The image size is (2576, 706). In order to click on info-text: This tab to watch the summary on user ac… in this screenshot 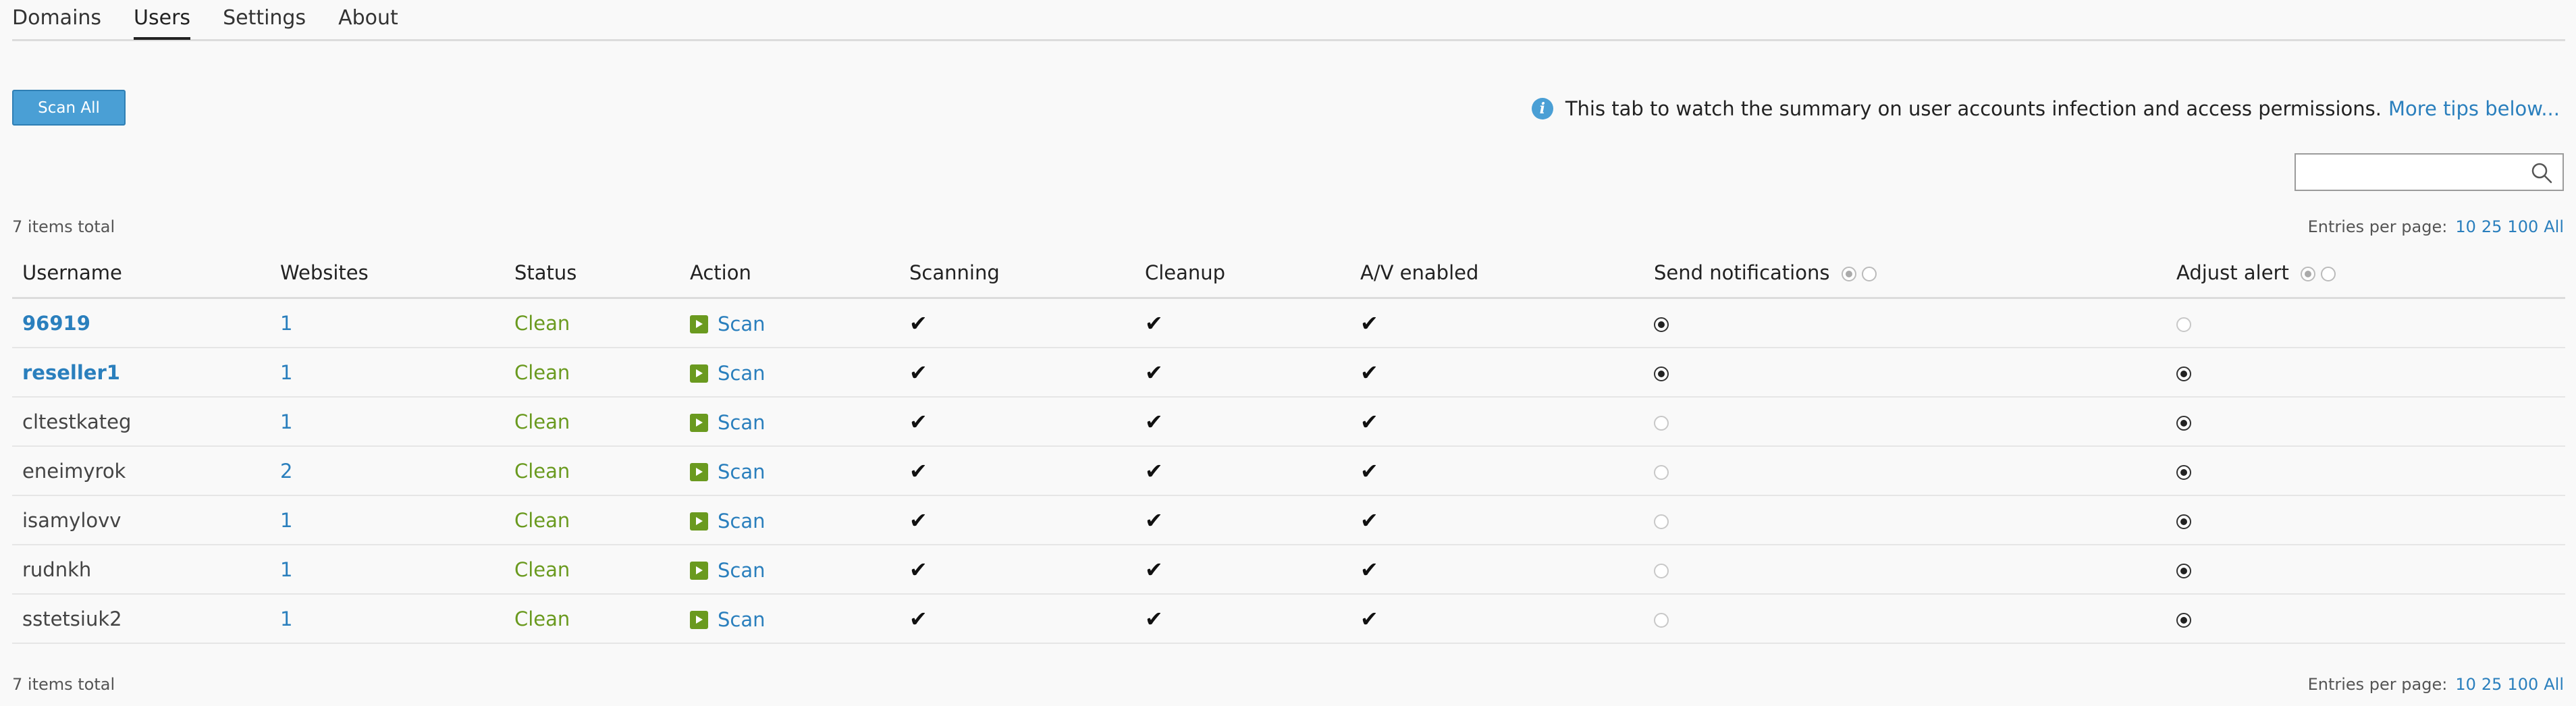, I will do `click(1973, 109)`.